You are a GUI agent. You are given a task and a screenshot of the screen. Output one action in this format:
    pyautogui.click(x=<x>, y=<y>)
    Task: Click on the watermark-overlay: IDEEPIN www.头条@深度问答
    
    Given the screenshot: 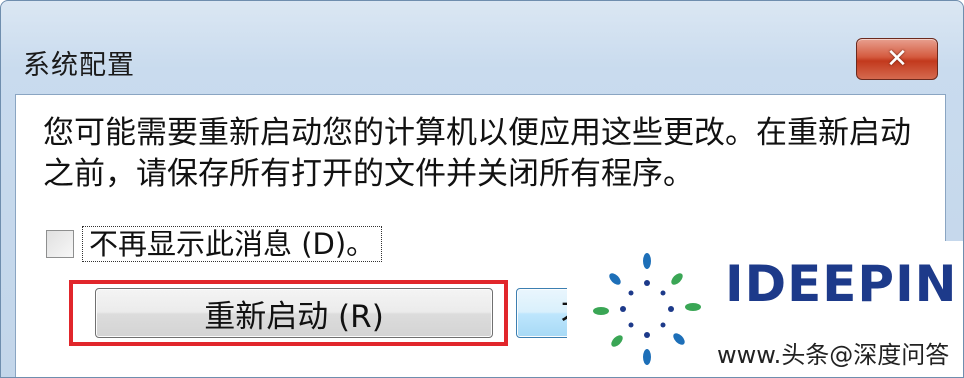 What is the action you would take?
    pyautogui.click(x=765, y=309)
    